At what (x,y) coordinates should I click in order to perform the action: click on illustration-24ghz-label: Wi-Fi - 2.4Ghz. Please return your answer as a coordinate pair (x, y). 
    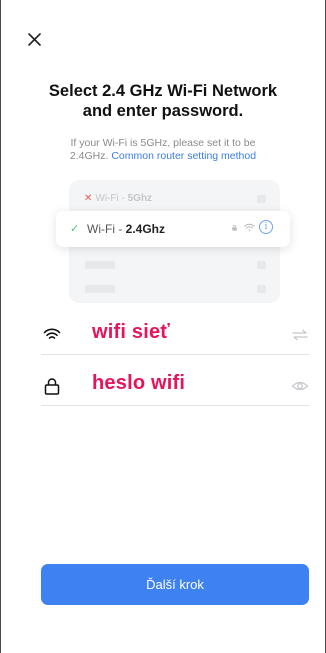
    Looking at the image, I should click on (126, 229).